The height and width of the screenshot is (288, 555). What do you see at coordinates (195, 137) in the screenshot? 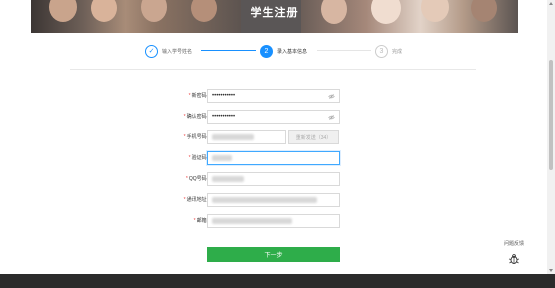
I see `phone-label: *手机号码:` at bounding box center [195, 137].